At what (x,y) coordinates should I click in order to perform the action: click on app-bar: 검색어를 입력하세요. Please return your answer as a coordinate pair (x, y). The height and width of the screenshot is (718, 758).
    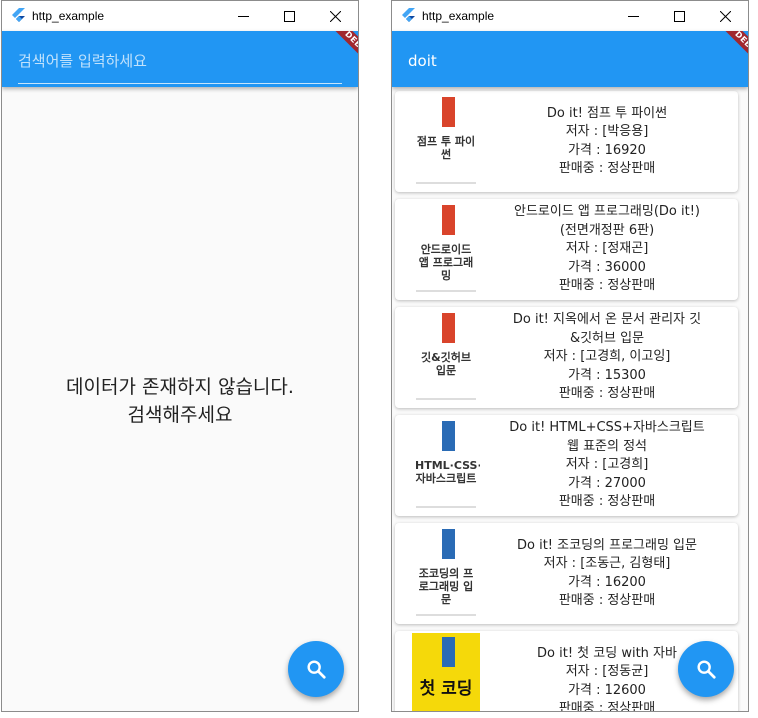
    Looking at the image, I should click on (180, 59).